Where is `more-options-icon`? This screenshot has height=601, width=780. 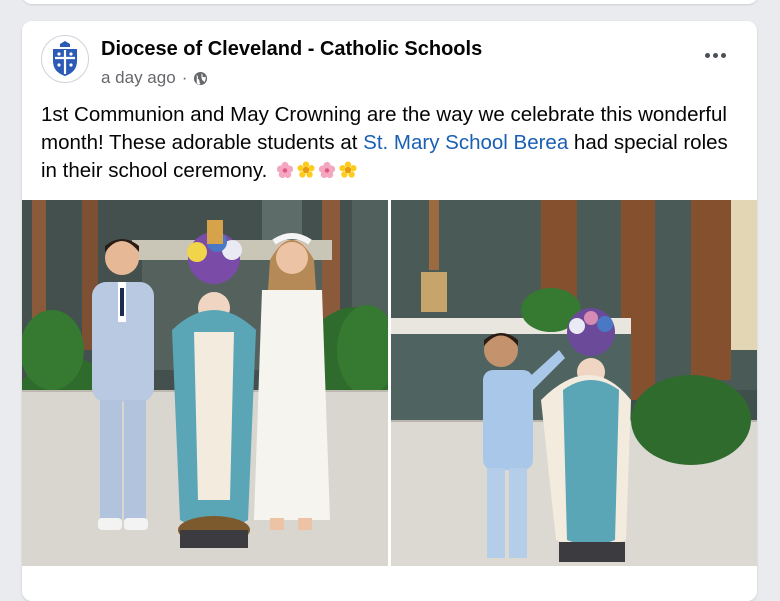
more-options-icon is located at coordinates (715, 55).